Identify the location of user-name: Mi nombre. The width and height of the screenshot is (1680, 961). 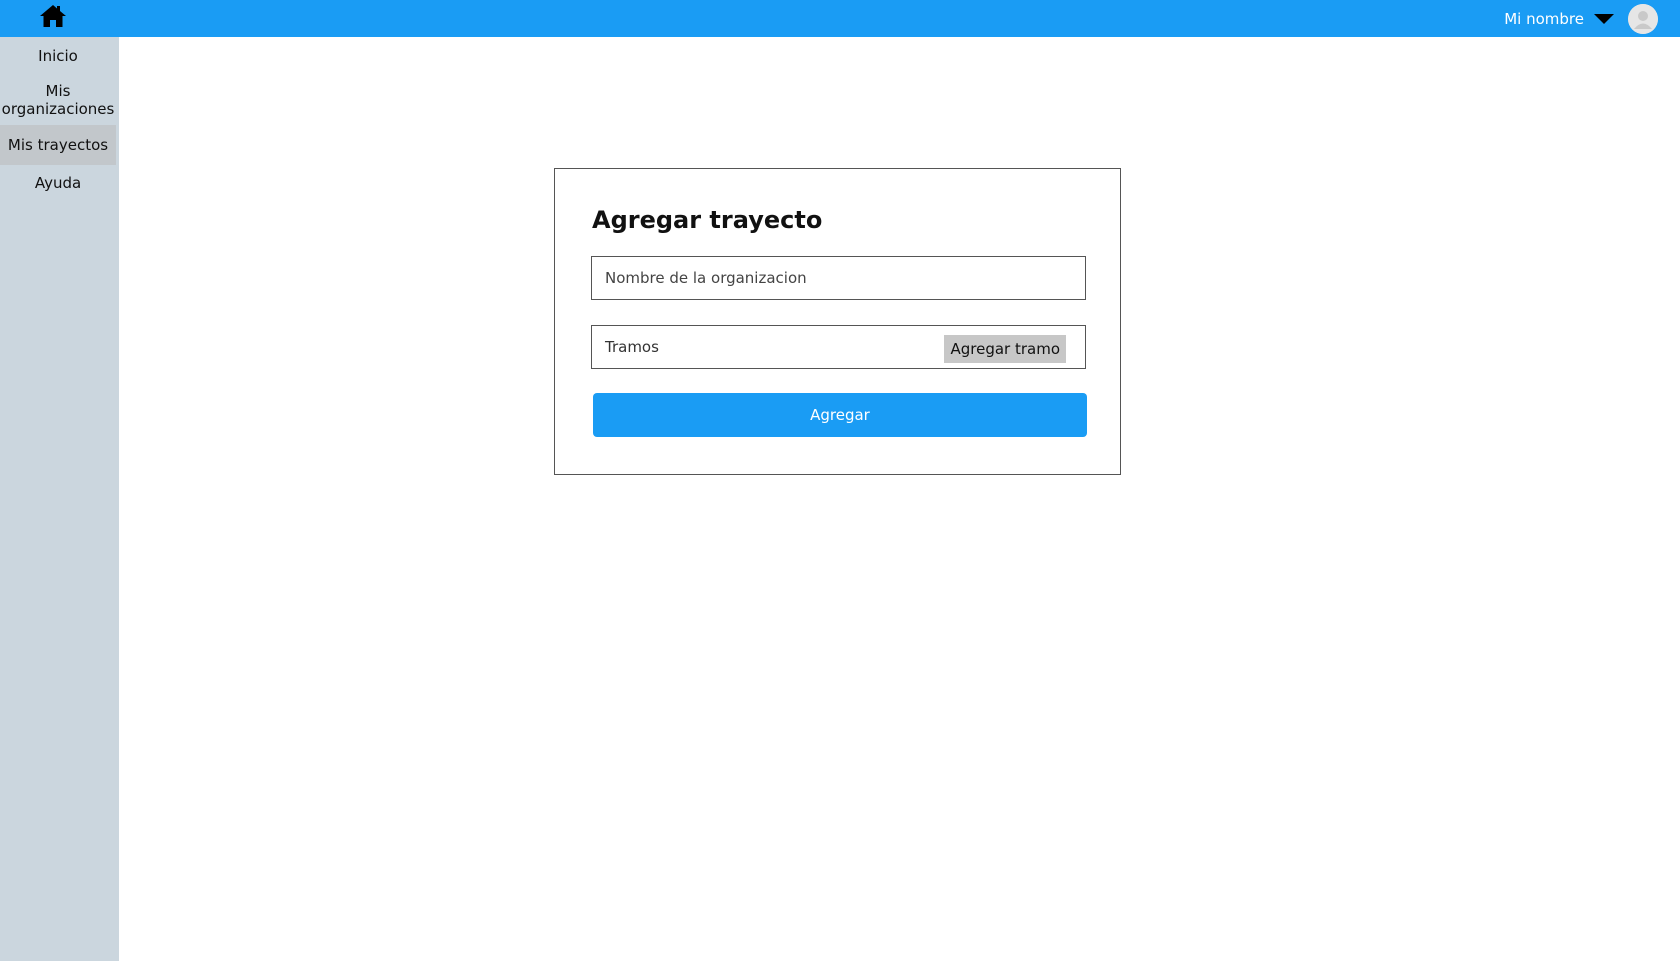
(1544, 19).